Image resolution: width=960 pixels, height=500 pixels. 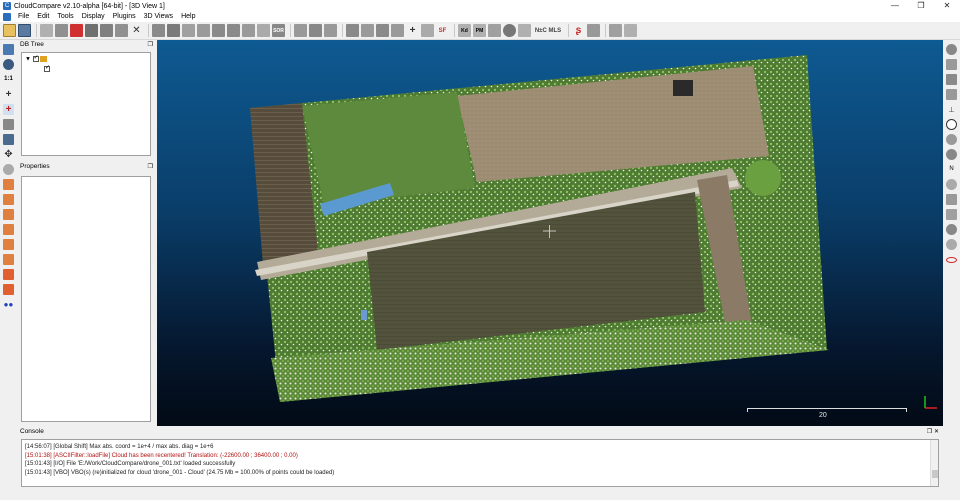 What do you see at coordinates (578, 30) in the screenshot?
I see `qs-icon: ʂ` at bounding box center [578, 30].